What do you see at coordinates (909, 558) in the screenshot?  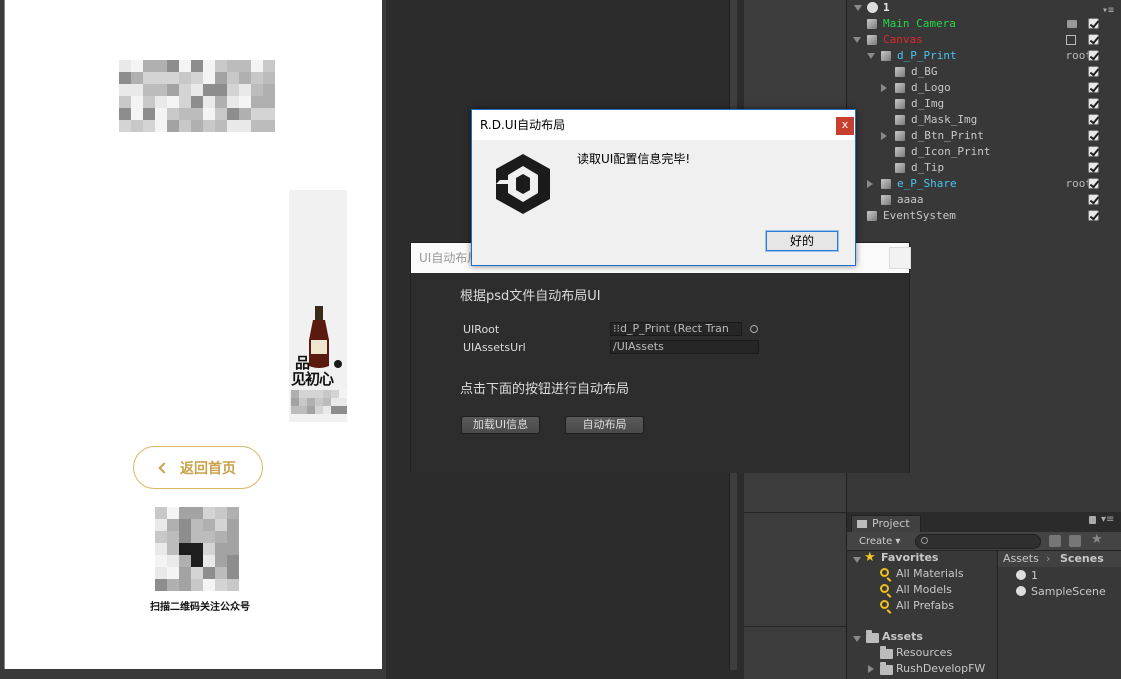 I see `favorites-header: Favorites` at bounding box center [909, 558].